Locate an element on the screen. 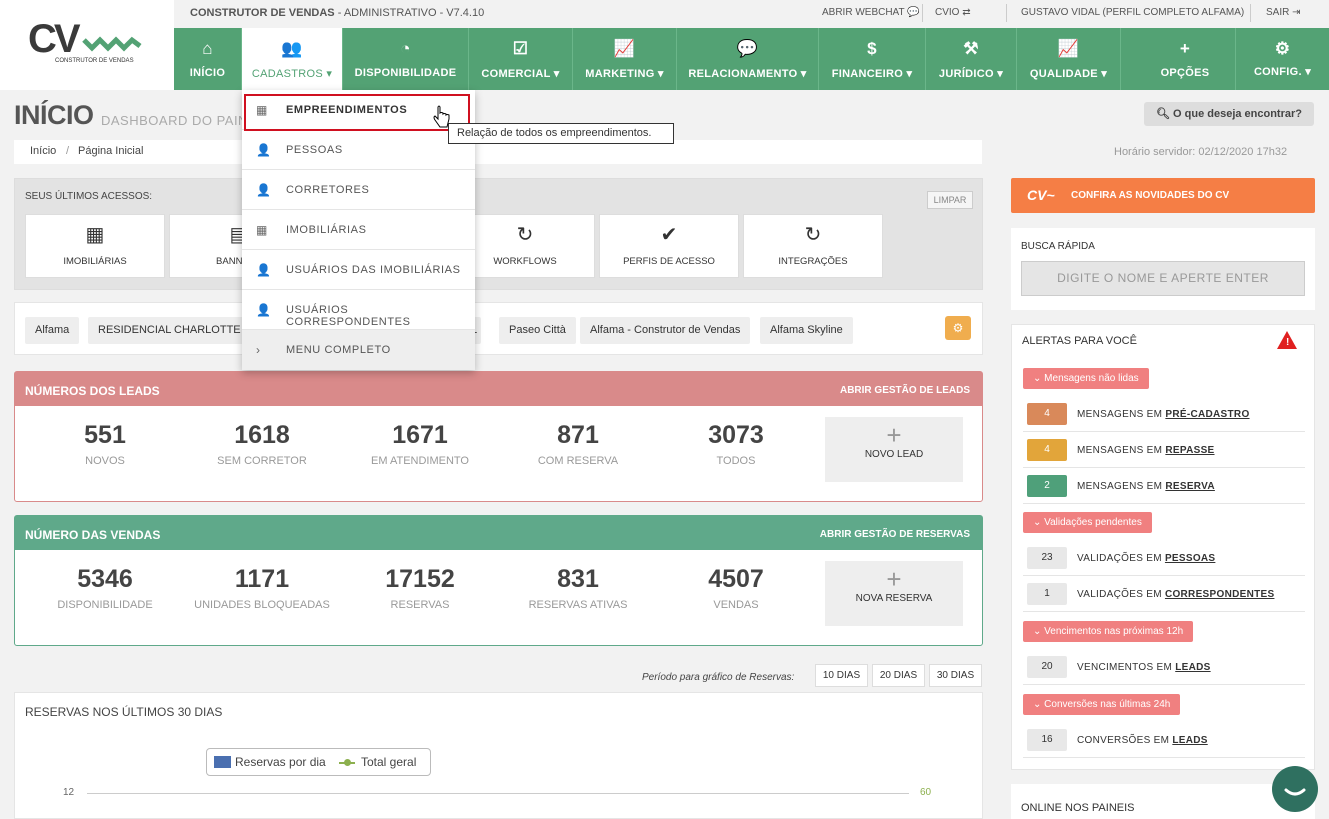  chip-alfama: Alfama is located at coordinates (52, 330).